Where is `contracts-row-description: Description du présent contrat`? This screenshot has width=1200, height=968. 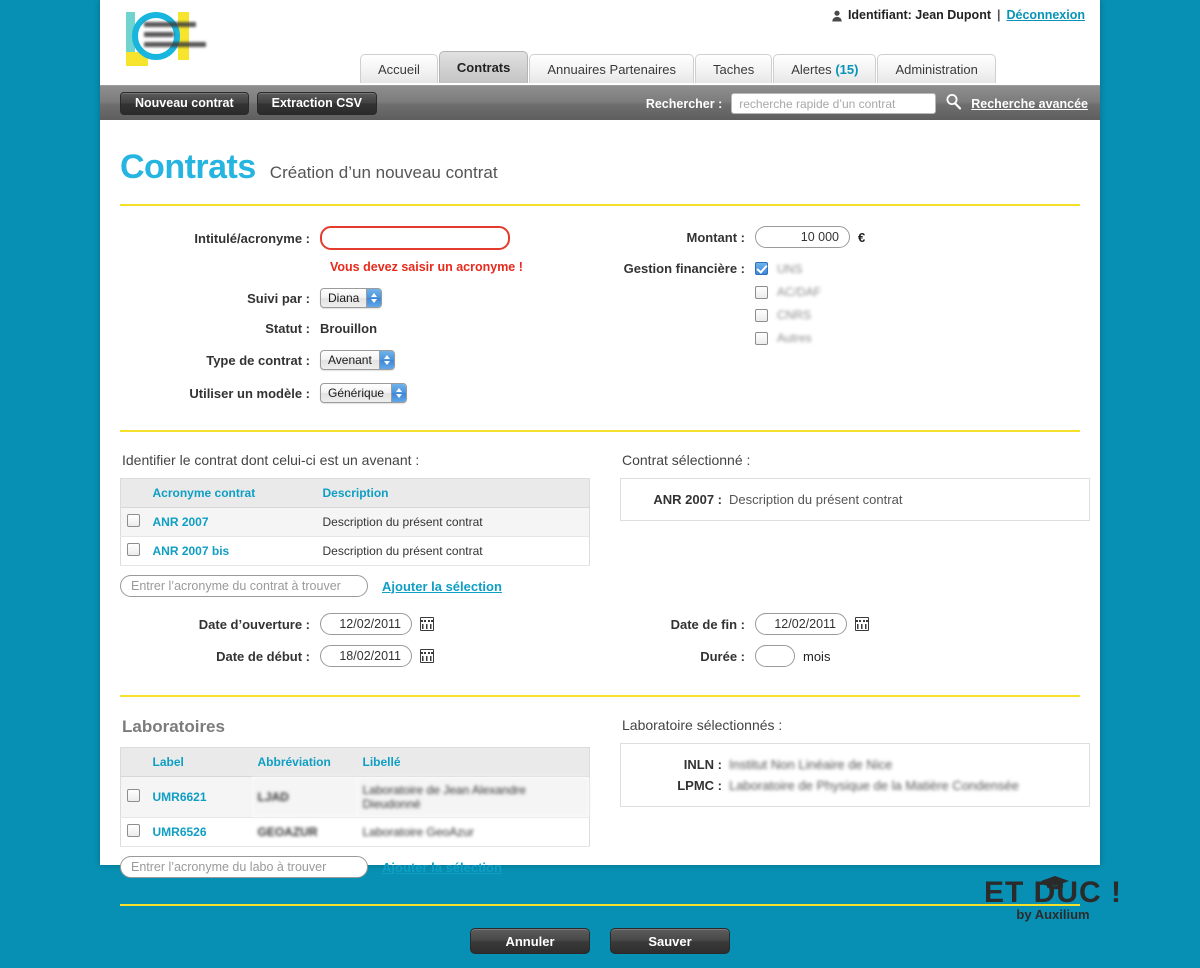
contracts-row-description: Description du présent contrat is located at coordinates (453, 522).